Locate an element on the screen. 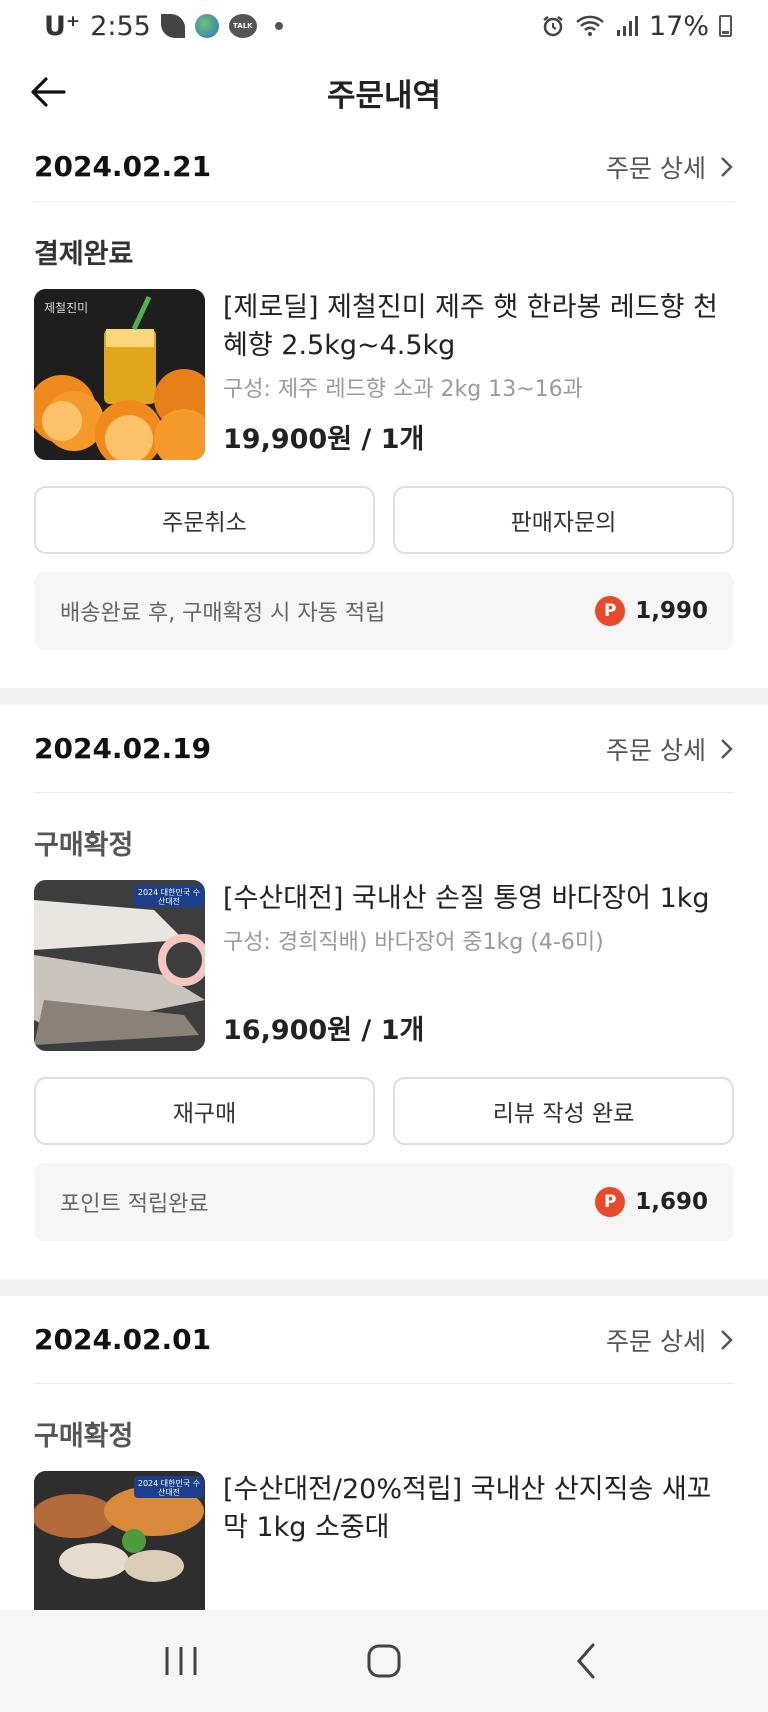  product-info: [수산대전/20%적립] 국내산 산지직송 새꼬막 1kg 소중대 is located at coordinates (478, 1540).